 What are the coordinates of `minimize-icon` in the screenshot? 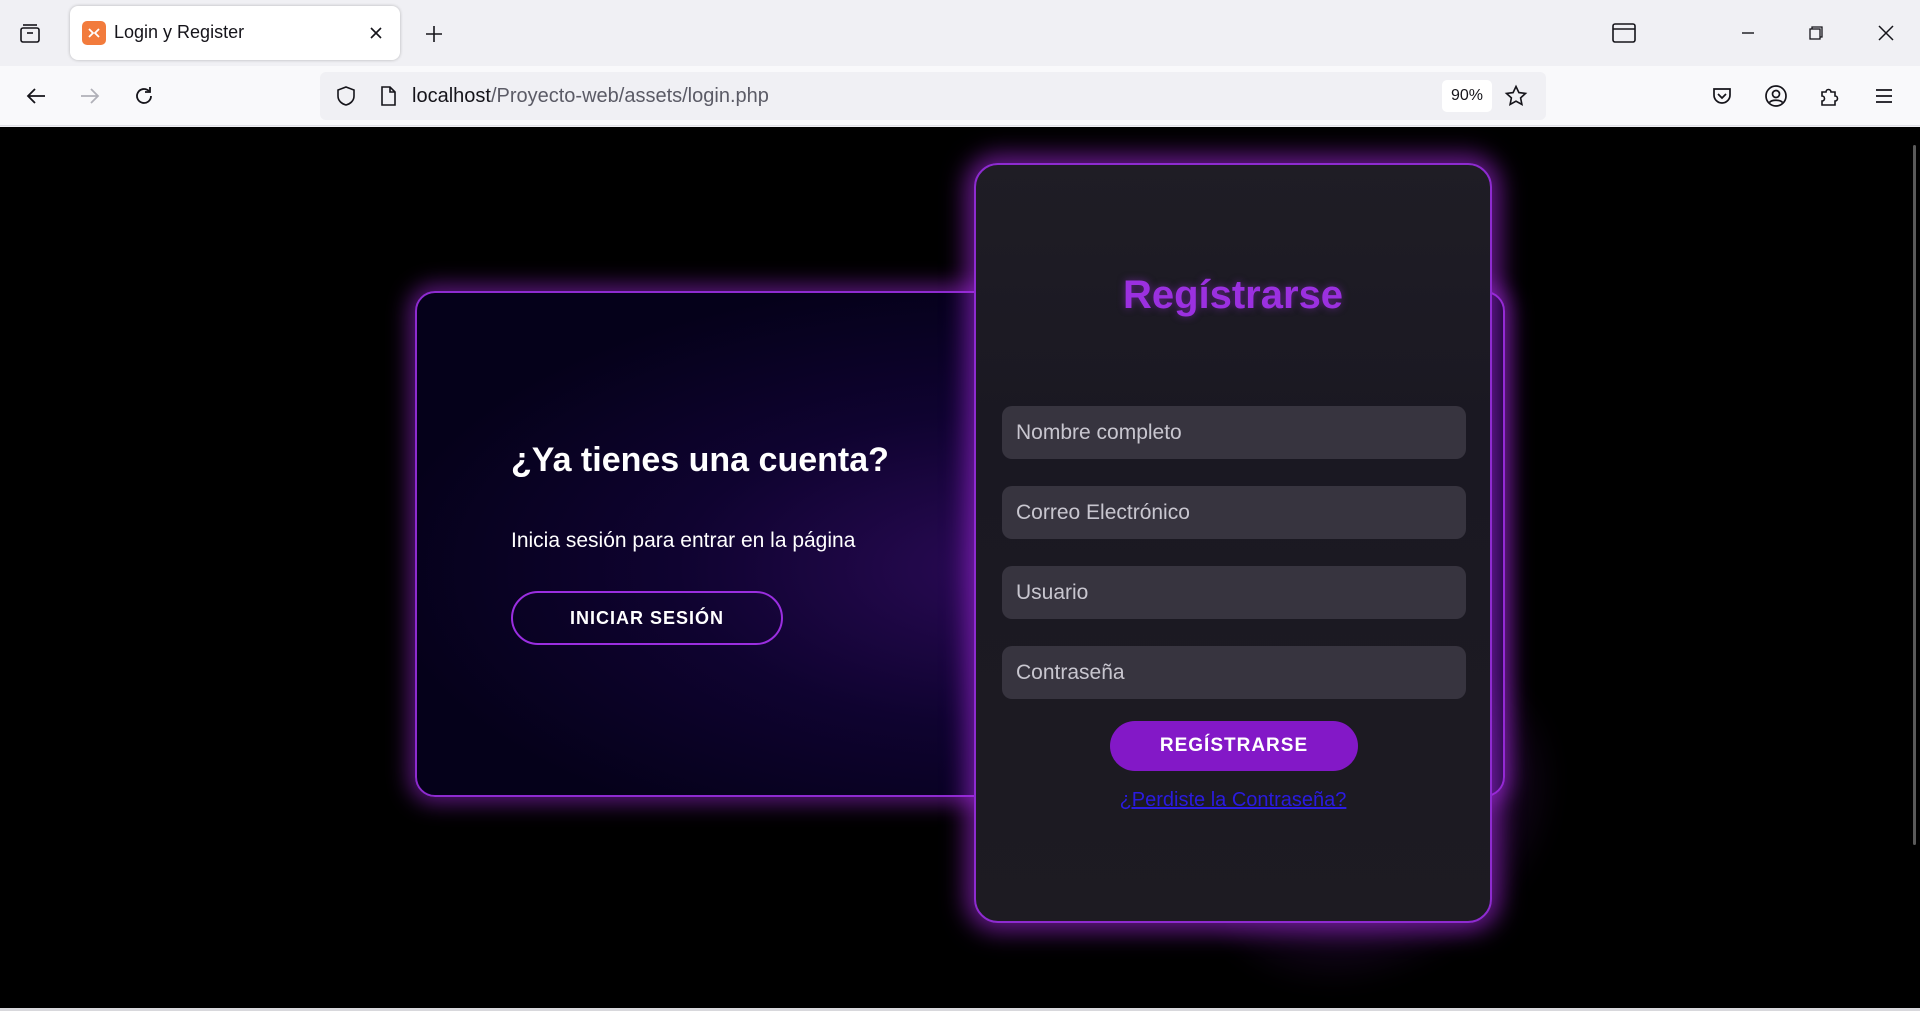 It's located at (1748, 33).